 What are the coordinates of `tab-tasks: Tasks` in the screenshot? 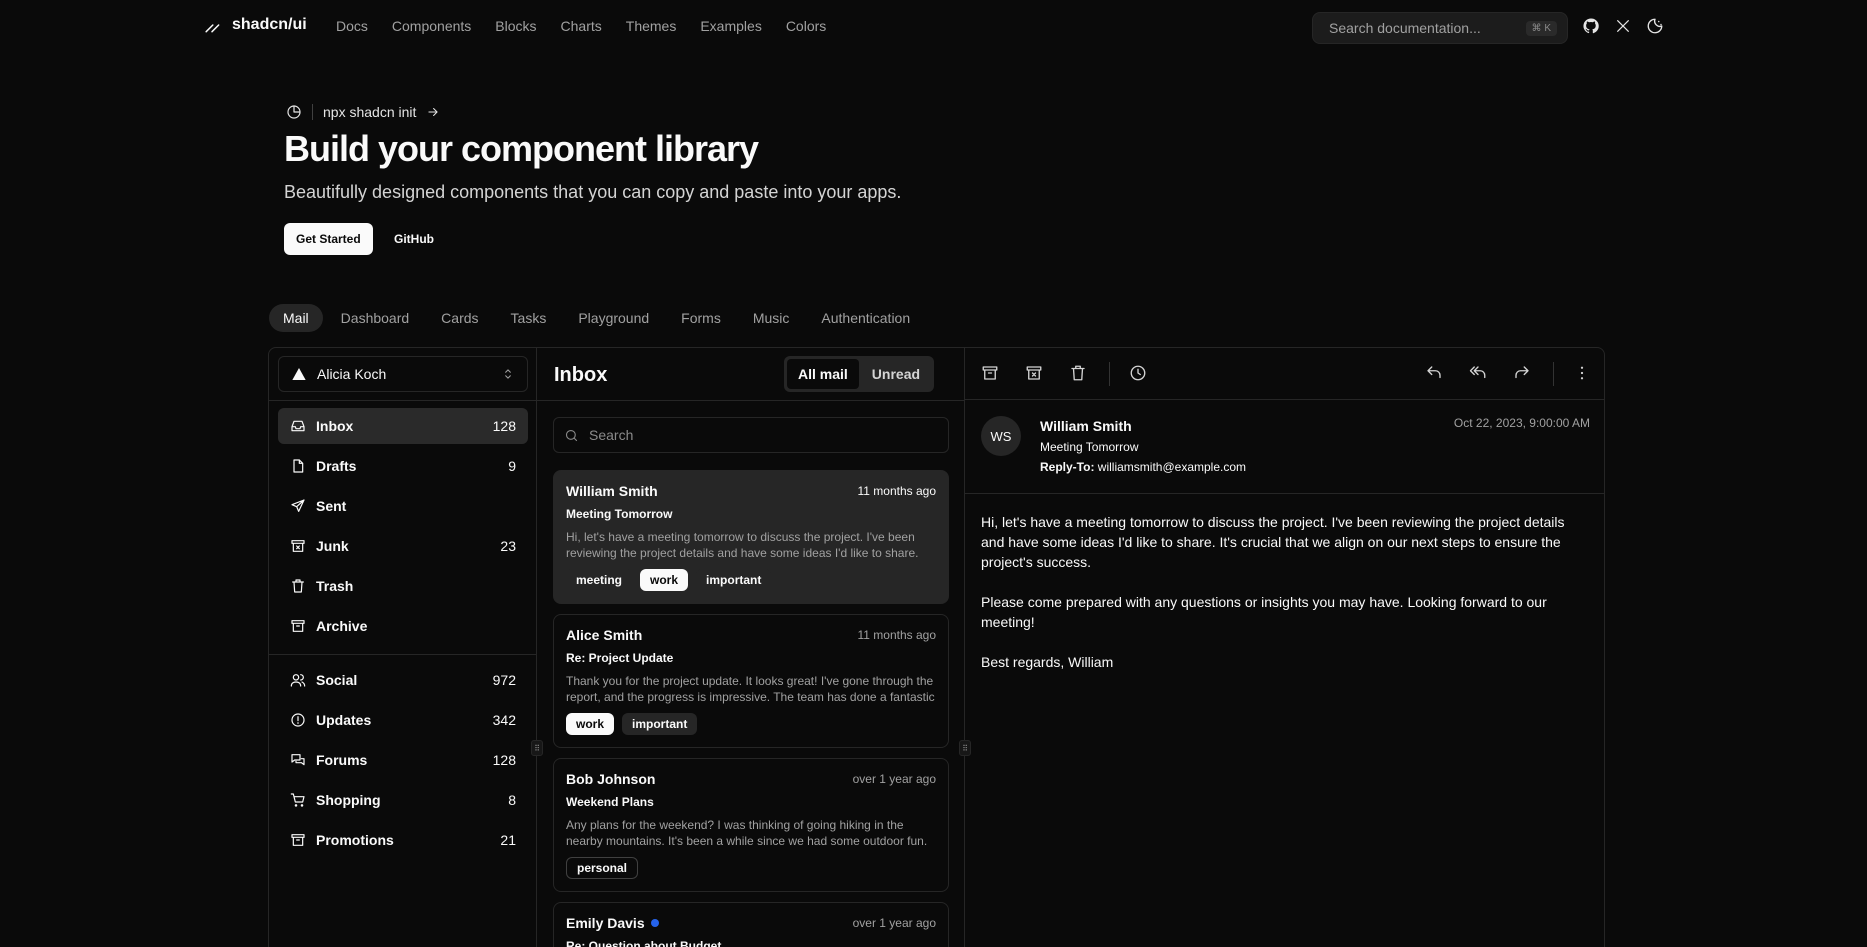 It's located at (529, 318).